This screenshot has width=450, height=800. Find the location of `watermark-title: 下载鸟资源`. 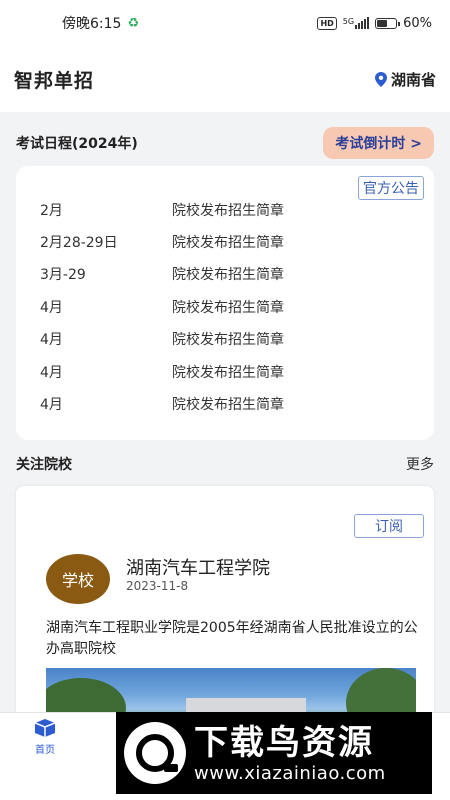

watermark-title: 下载鸟资源 is located at coordinates (284, 742).